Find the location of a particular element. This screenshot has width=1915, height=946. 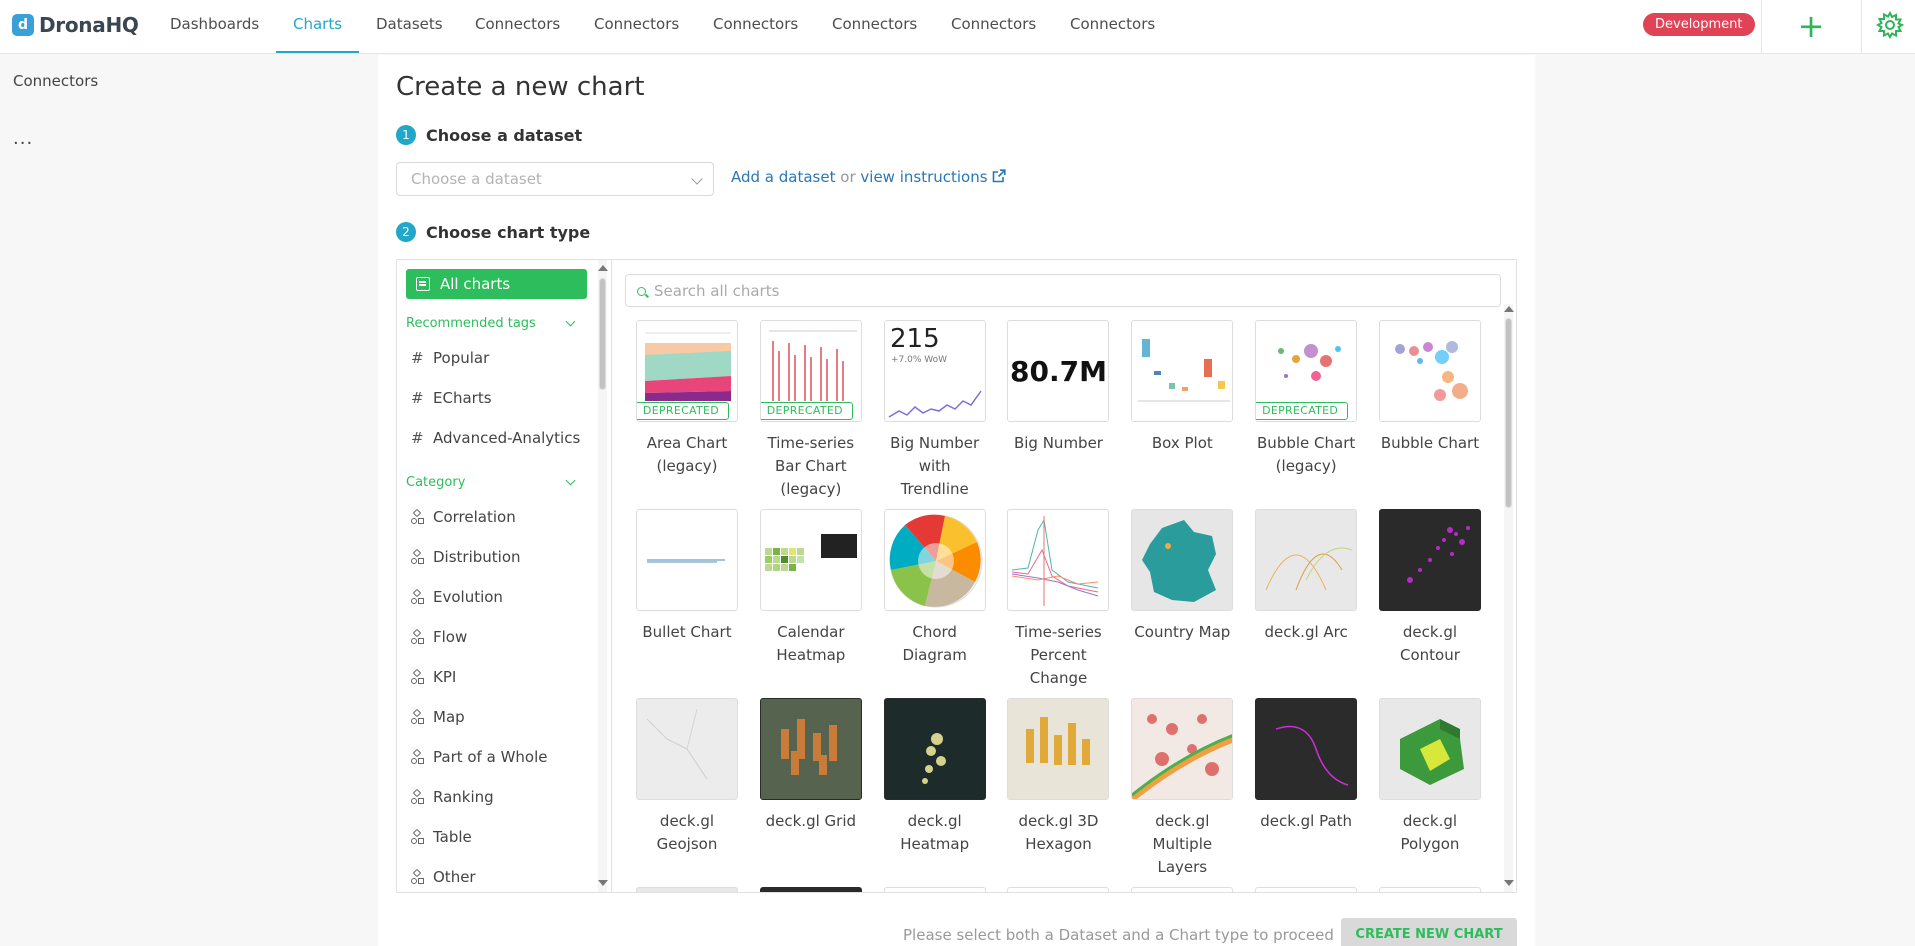

chart-card: deck.gl Grid is located at coordinates (811, 765).